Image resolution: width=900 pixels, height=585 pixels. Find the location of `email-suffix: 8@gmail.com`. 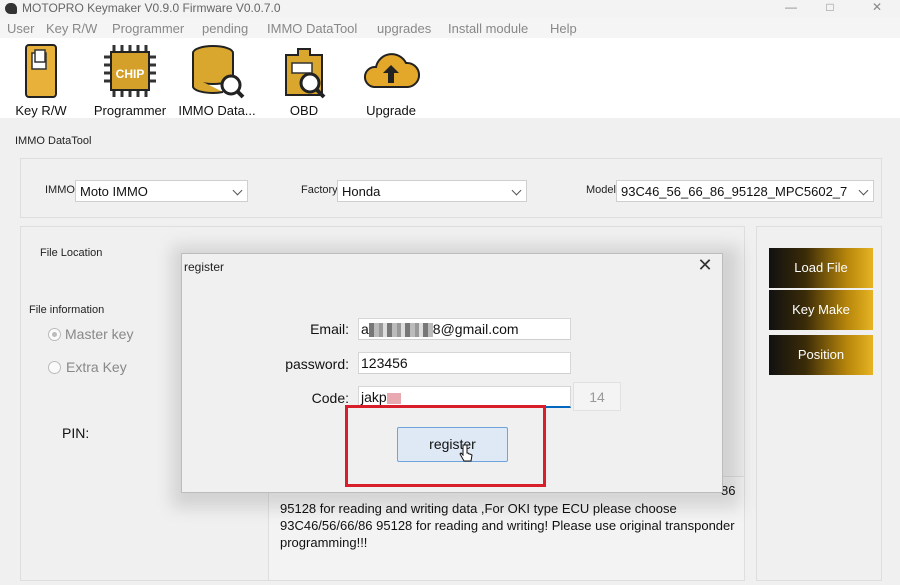

email-suffix: 8@gmail.com is located at coordinates (475, 329).